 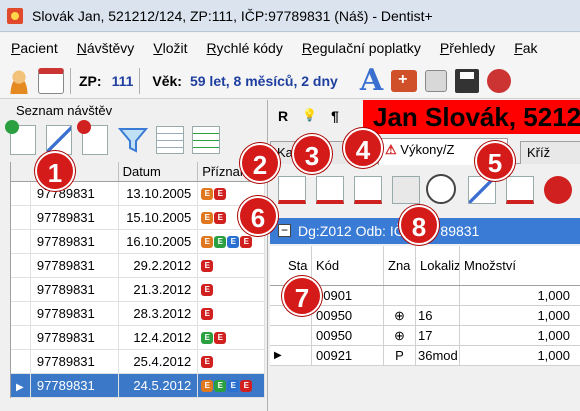 What do you see at coordinates (427, 149) in the screenshot?
I see `tab-label: Výkony/Z` at bounding box center [427, 149].